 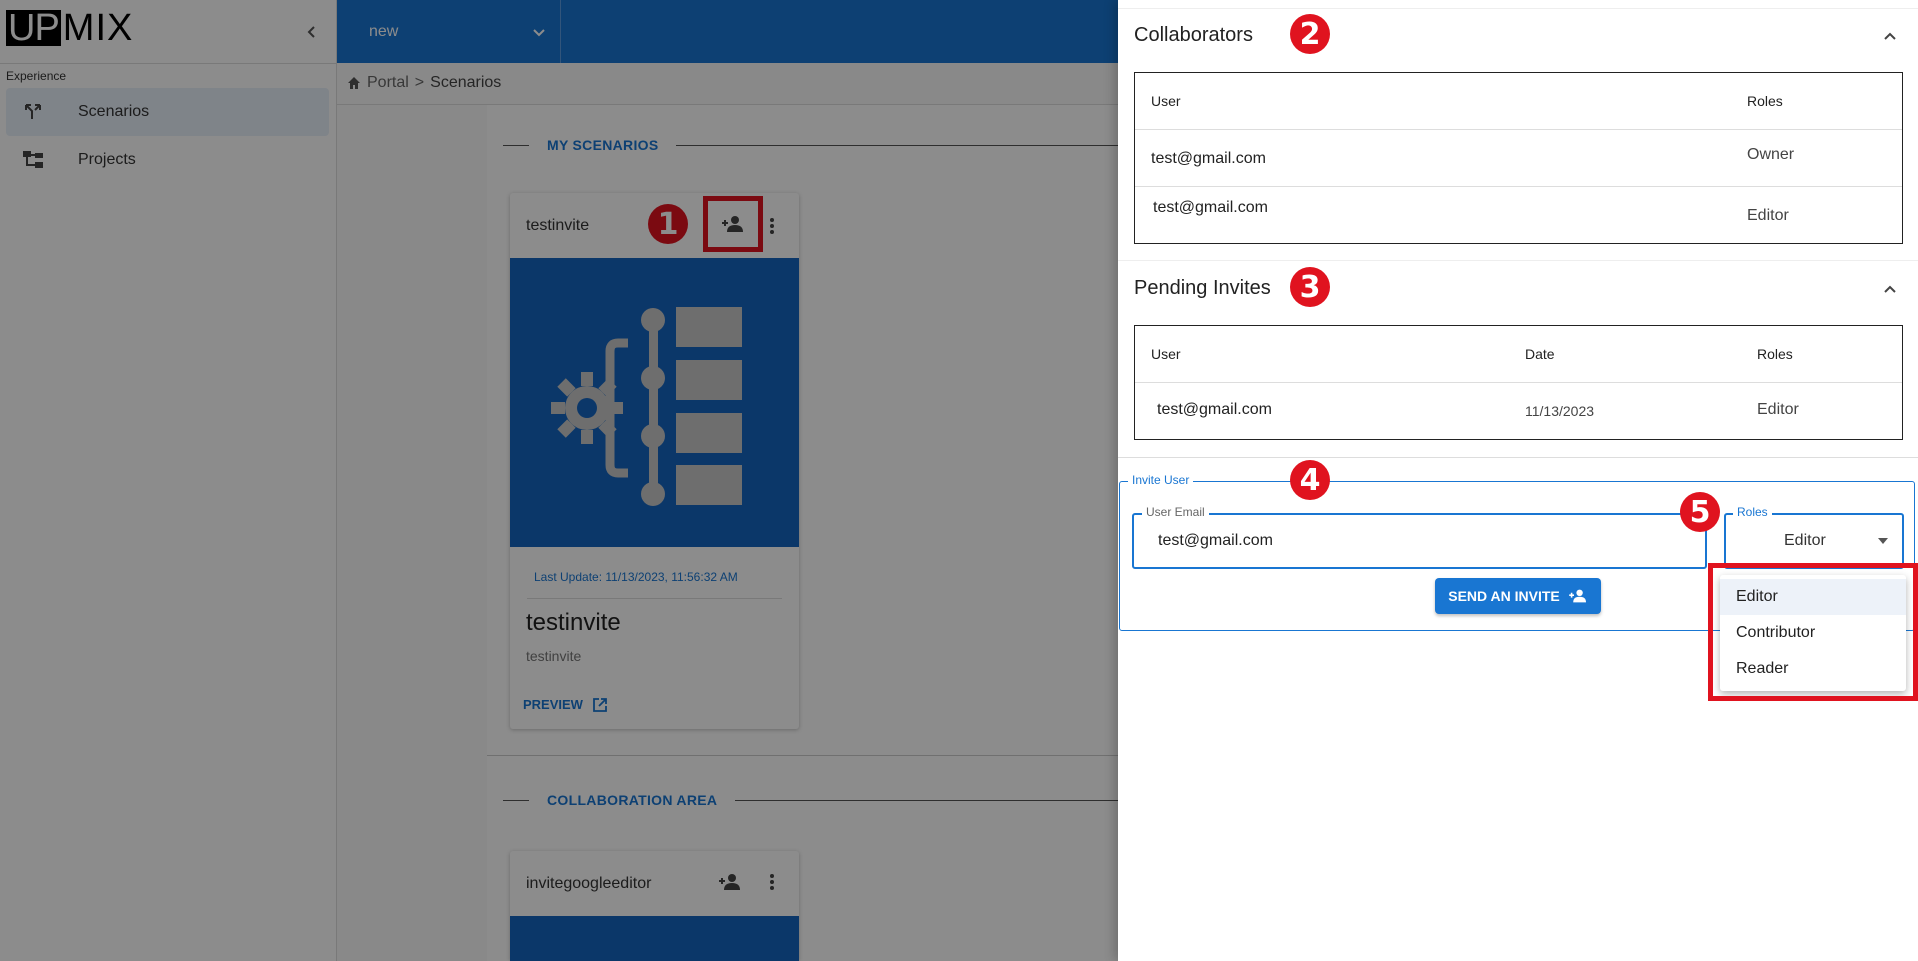 I want to click on pending-date: 11/13/2023, so click(x=1560, y=411).